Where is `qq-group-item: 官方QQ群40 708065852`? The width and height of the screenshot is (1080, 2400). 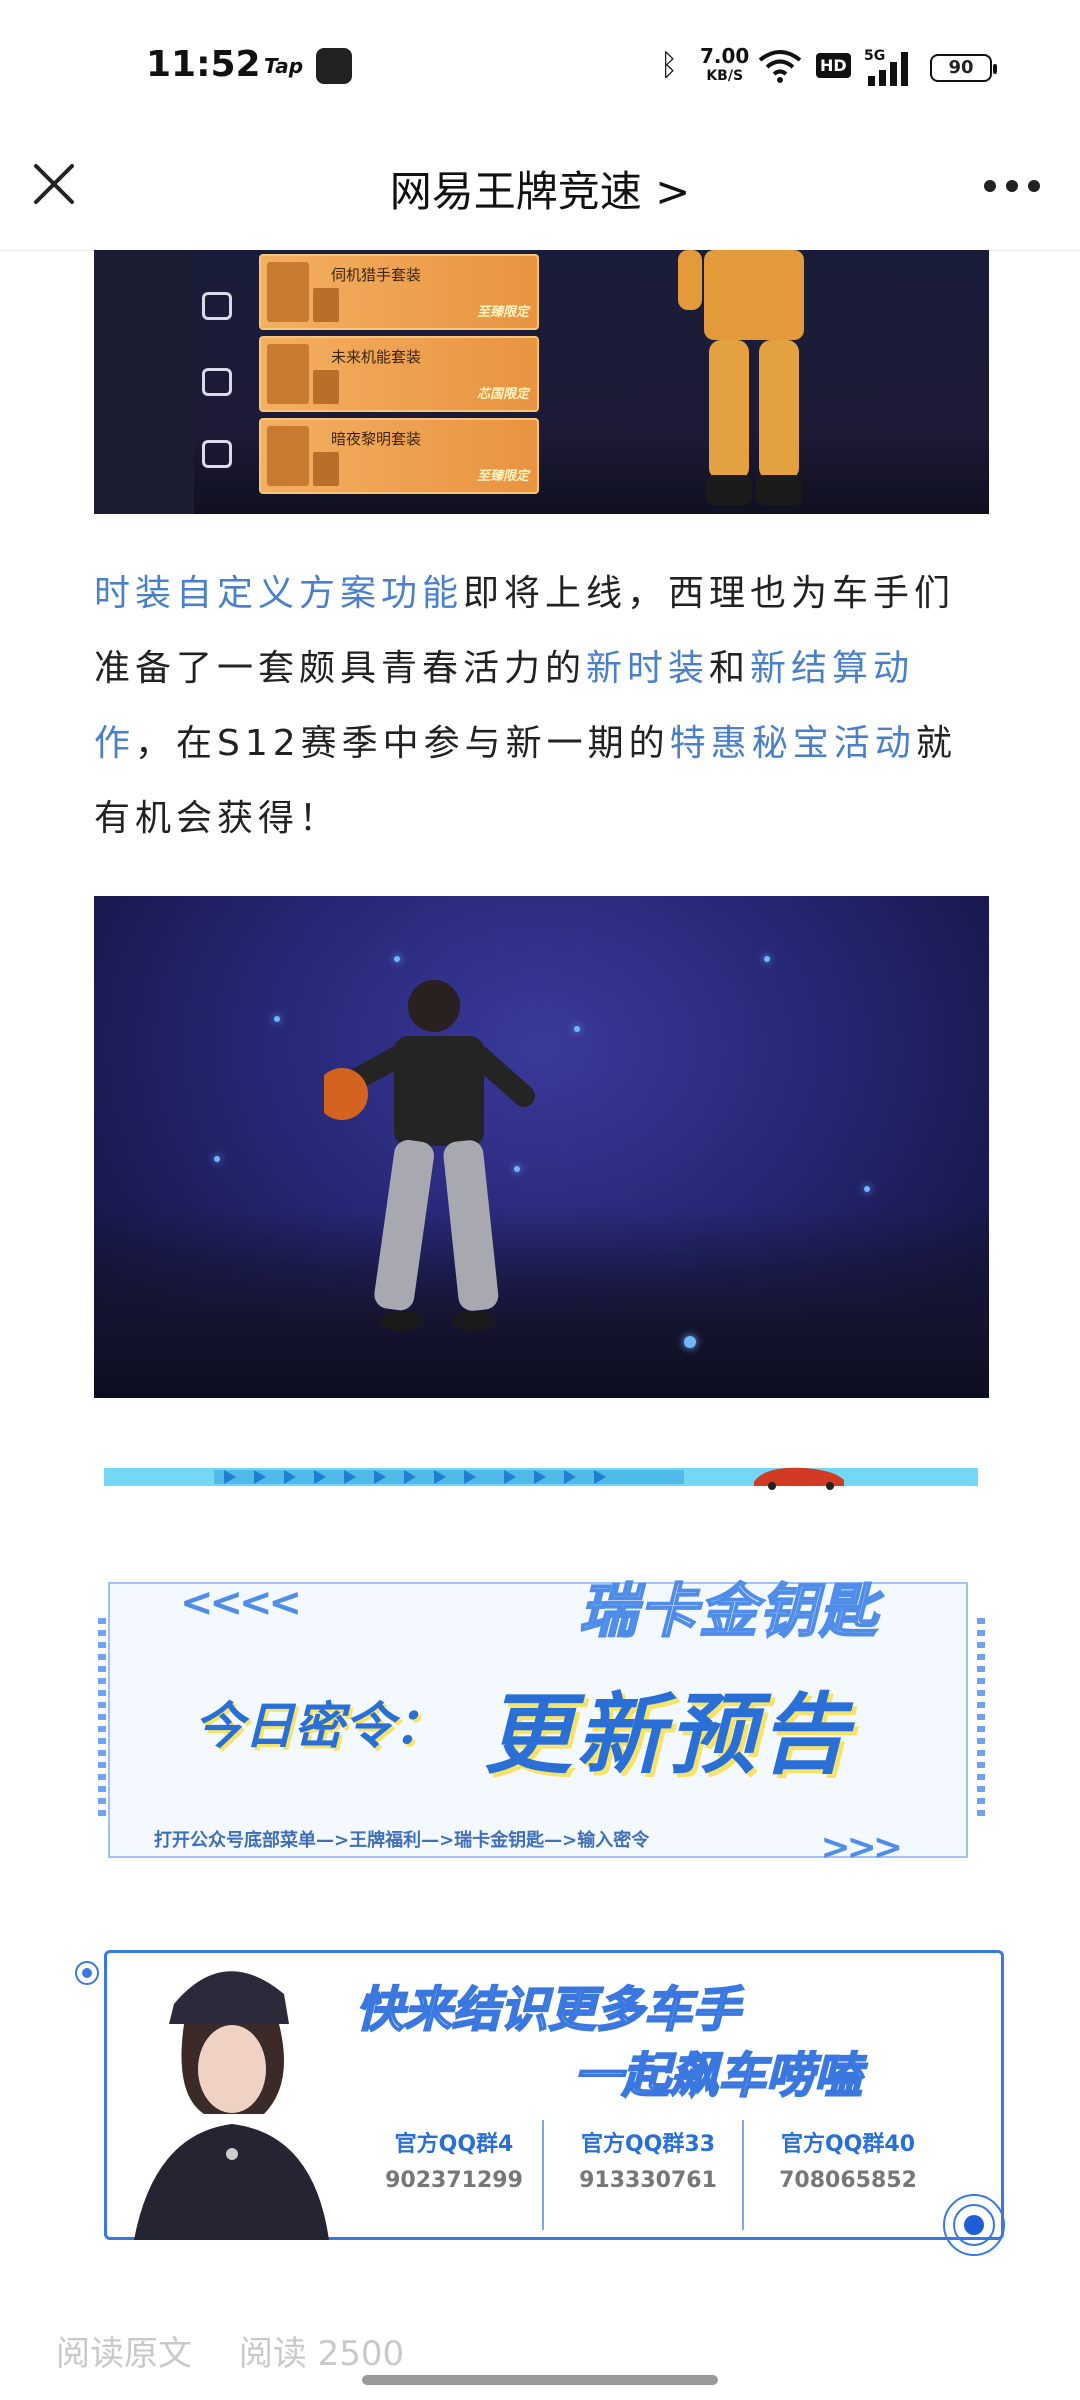 qq-group-item: 官方QQ群40 708065852 is located at coordinates (848, 2159).